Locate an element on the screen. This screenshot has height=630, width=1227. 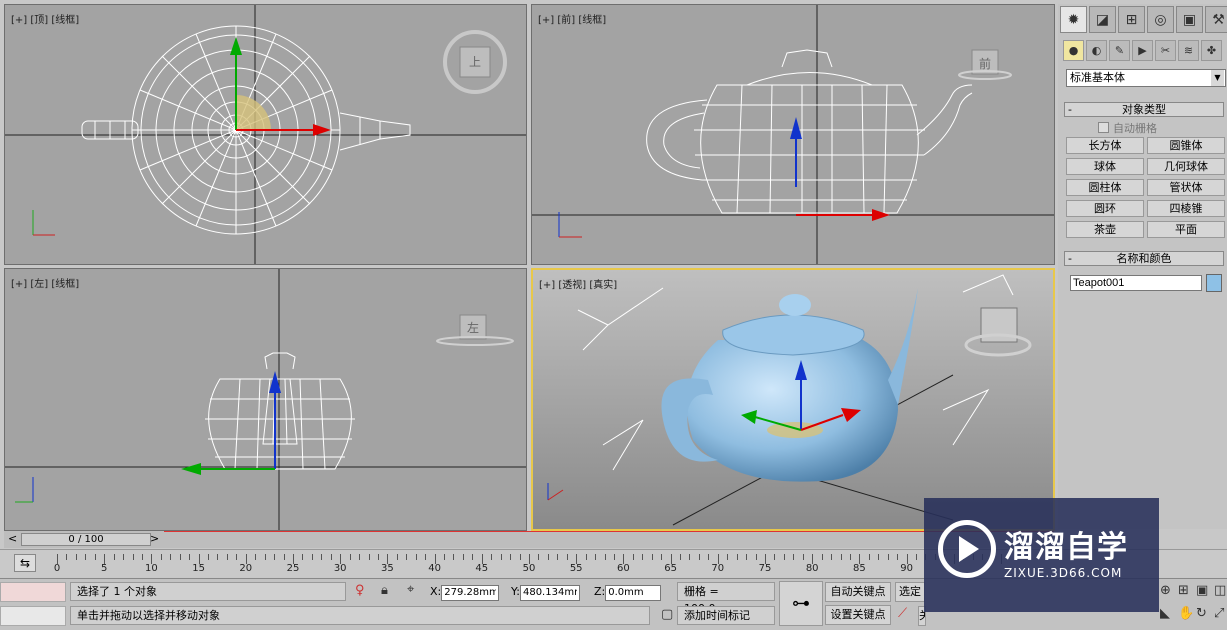
z-coordinate: Z: is located at coordinates (628, 592).